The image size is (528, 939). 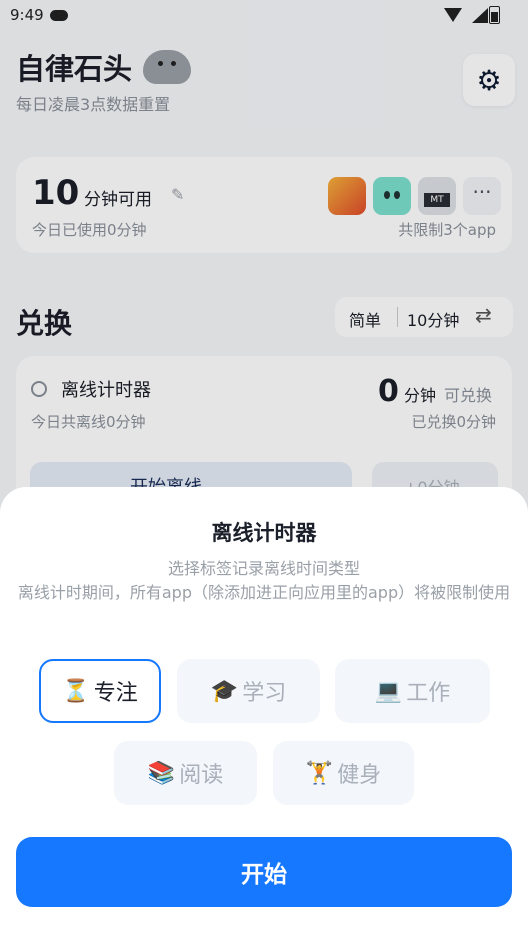 What do you see at coordinates (343, 773) in the screenshot?
I see `tag-fitness: 🏋 健身` at bounding box center [343, 773].